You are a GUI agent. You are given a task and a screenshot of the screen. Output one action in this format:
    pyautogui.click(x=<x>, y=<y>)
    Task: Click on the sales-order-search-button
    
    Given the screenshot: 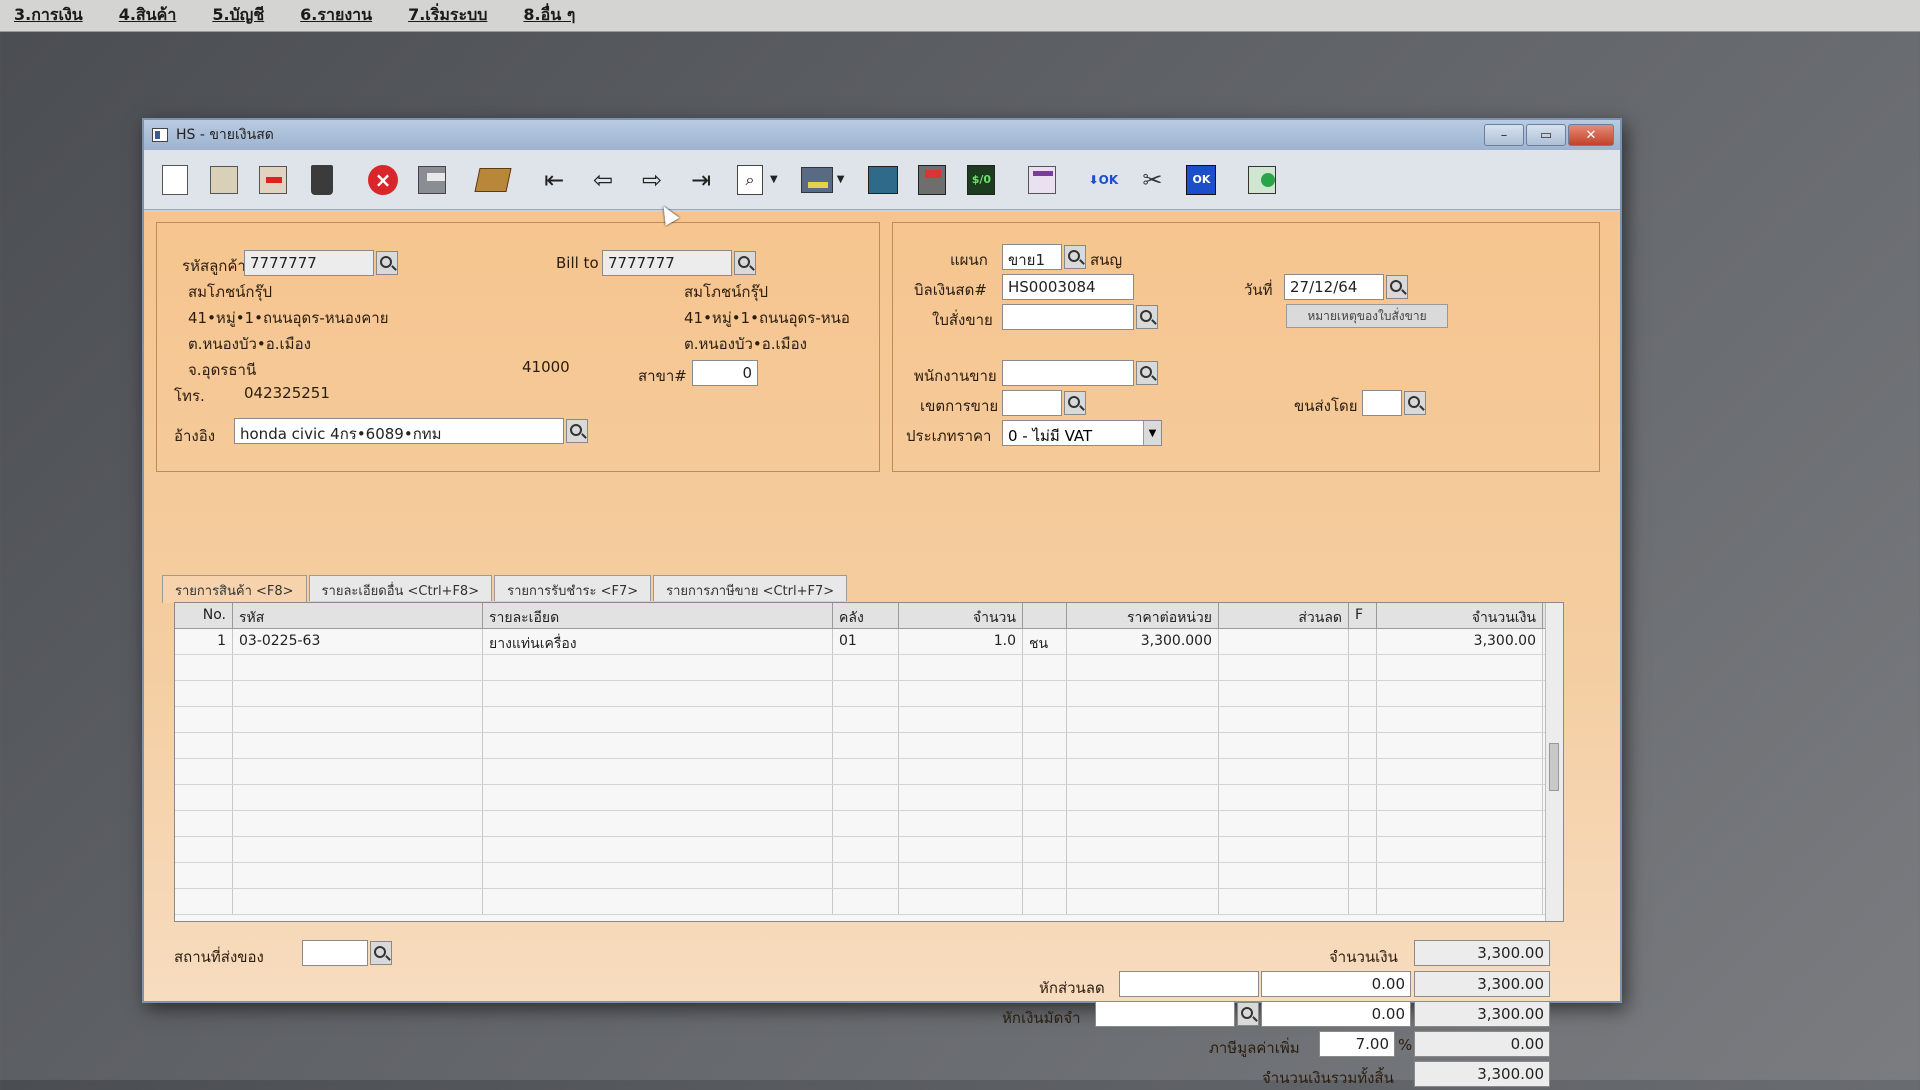 What is the action you would take?
    pyautogui.click(x=1147, y=317)
    